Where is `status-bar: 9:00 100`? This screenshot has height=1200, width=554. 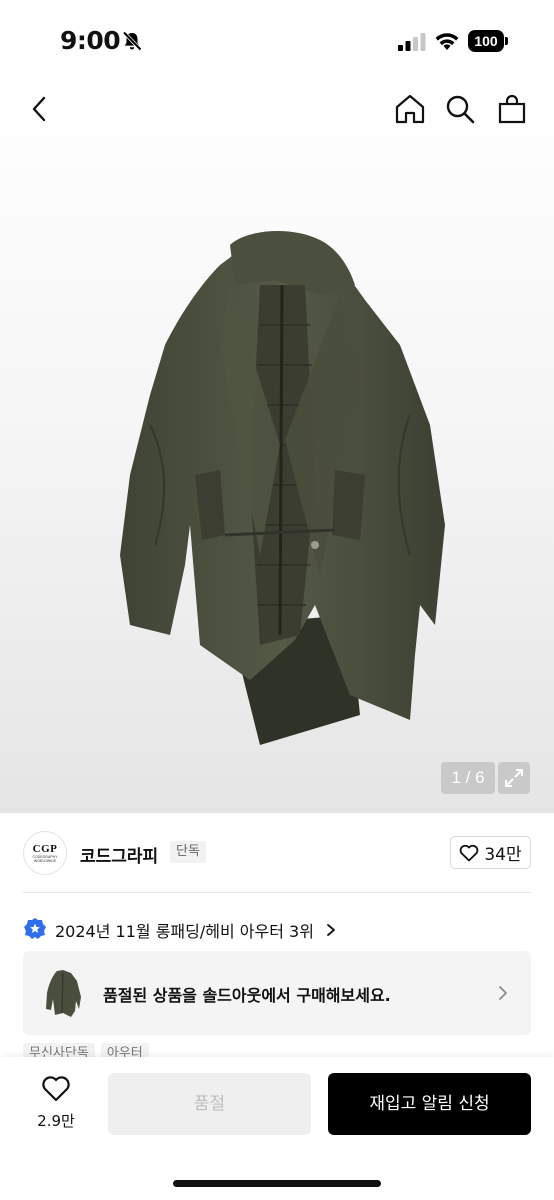 status-bar: 9:00 100 is located at coordinates (277, 39).